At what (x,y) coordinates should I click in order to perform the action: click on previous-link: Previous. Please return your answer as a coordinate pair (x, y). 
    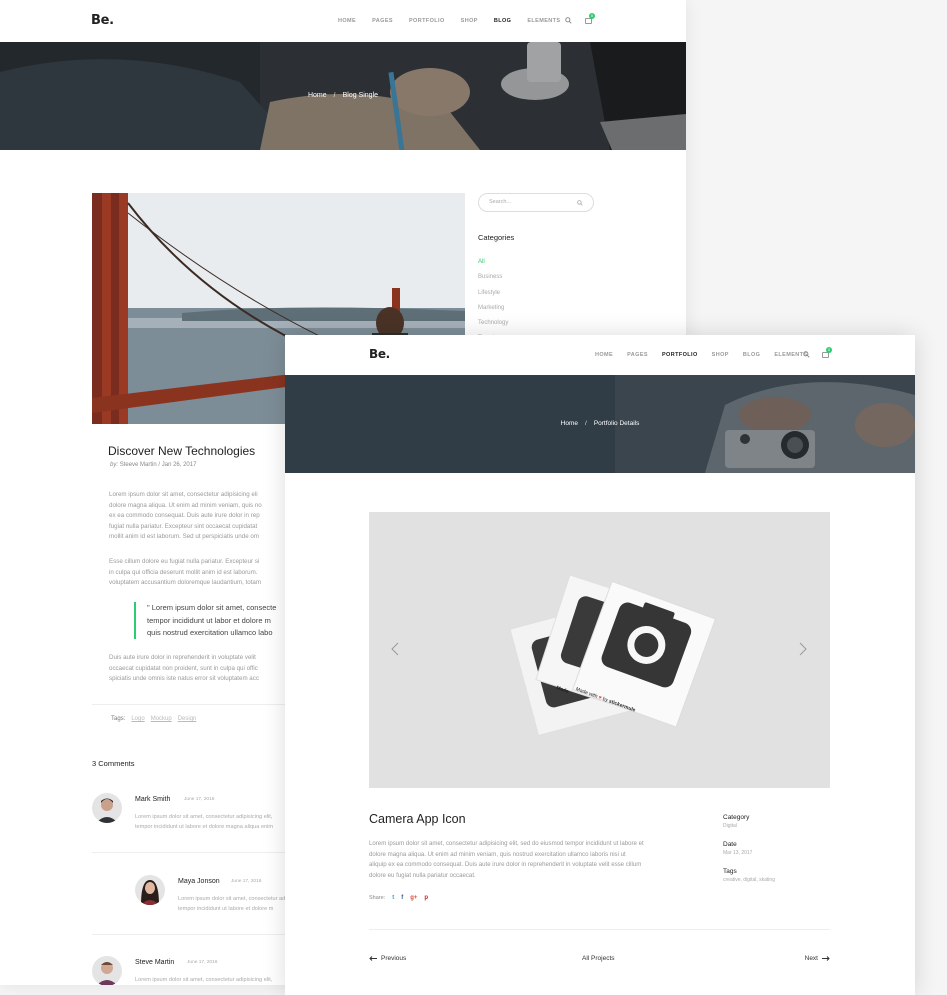
    Looking at the image, I should click on (387, 958).